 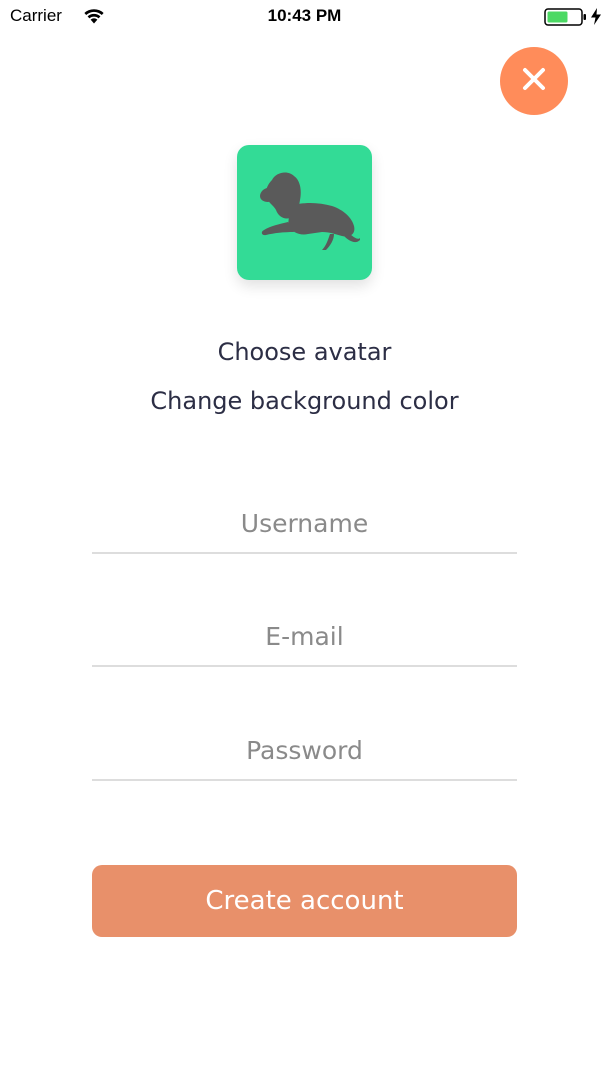 I want to click on email-field, so click(x=304, y=637).